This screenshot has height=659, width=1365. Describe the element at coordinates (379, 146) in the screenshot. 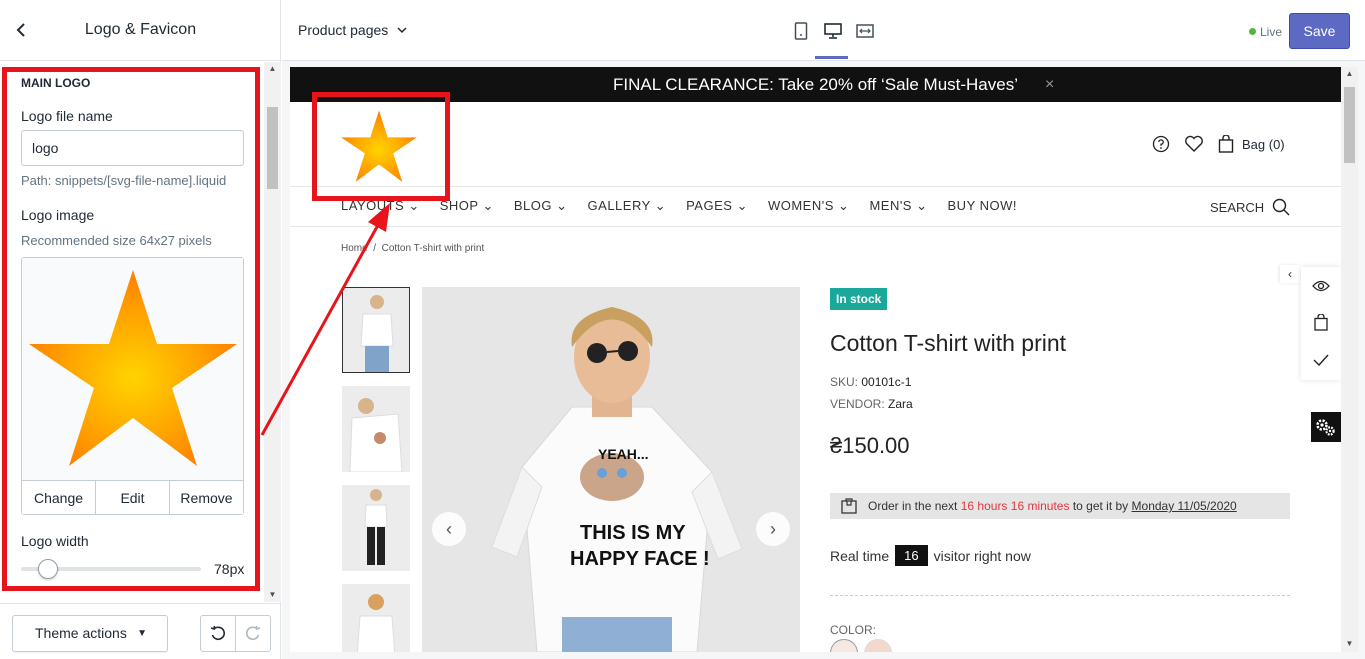

I see `star-logo-icon` at that location.